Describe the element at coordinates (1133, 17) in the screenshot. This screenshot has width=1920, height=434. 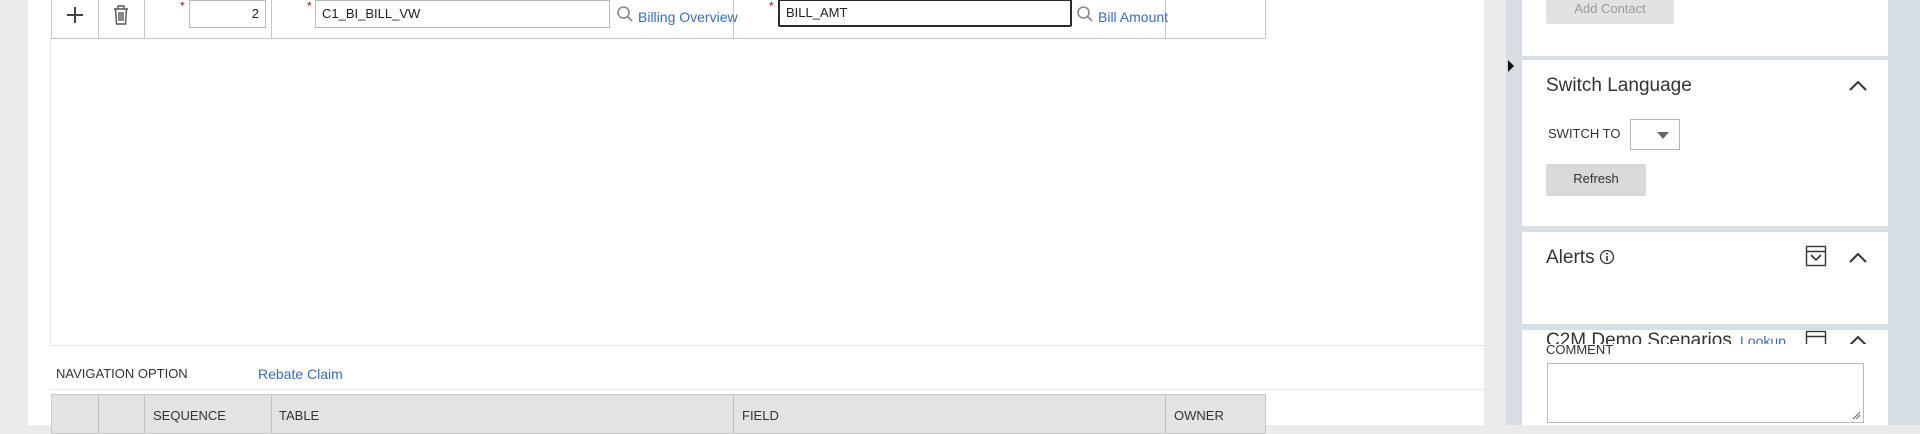
I see `bill-amount-link: Bill Amount` at that location.